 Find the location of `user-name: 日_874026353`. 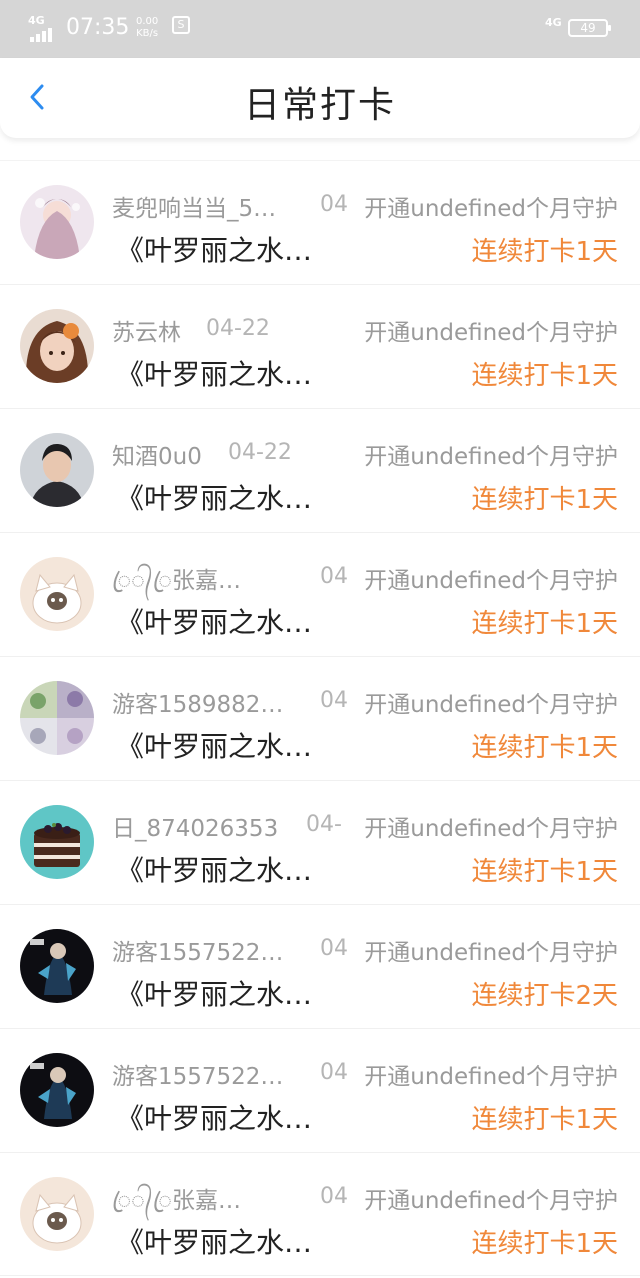

user-name: 日_874026353 is located at coordinates (205, 826).